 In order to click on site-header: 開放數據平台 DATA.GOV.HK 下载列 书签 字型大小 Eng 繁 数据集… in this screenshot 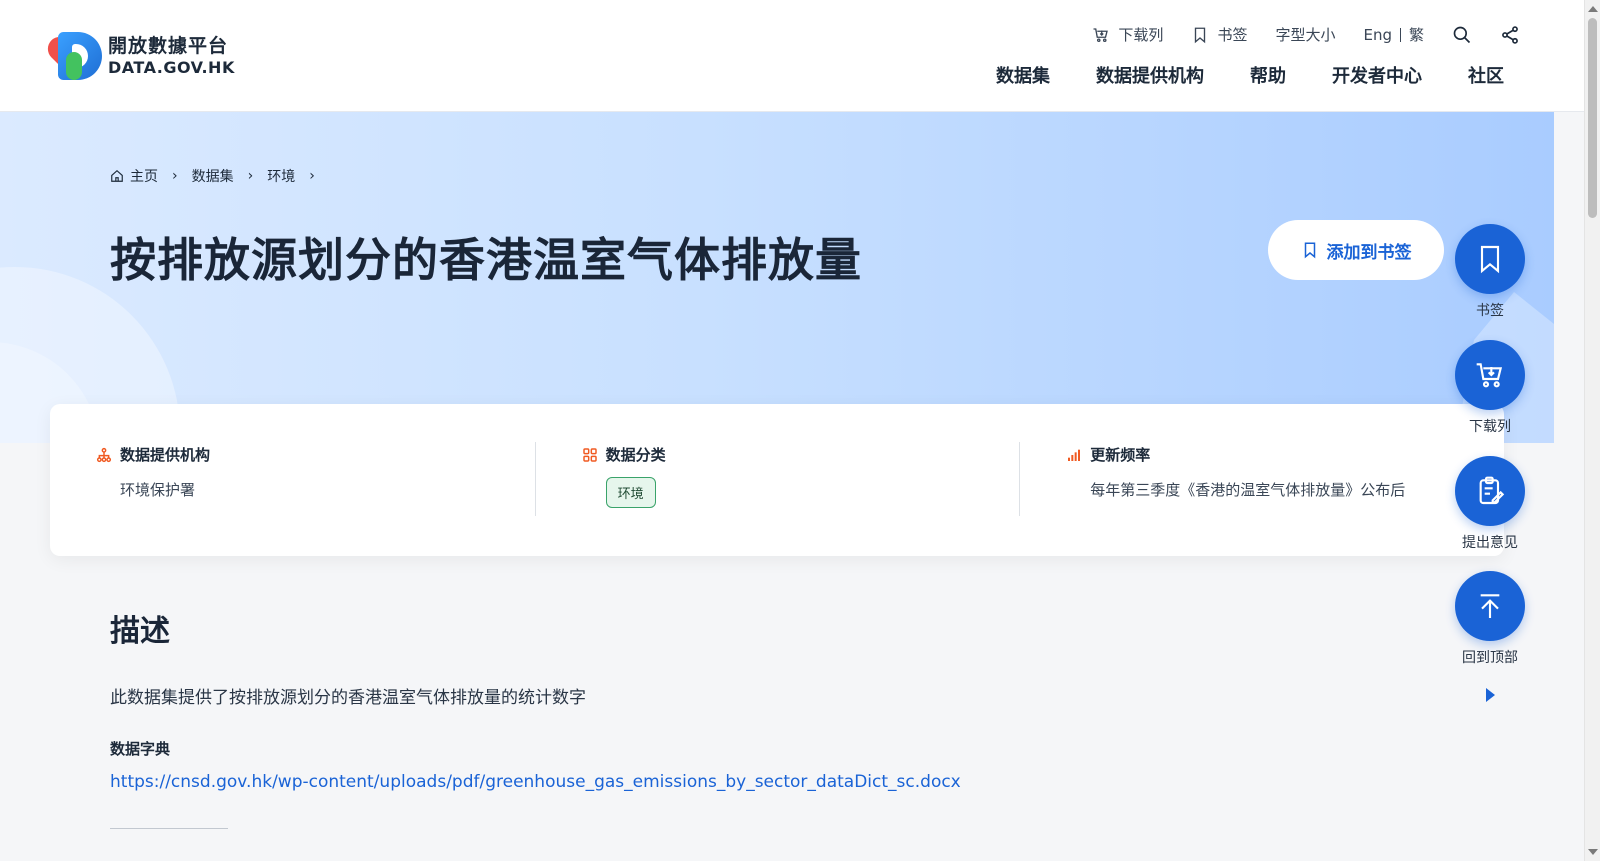, I will do `click(792, 56)`.